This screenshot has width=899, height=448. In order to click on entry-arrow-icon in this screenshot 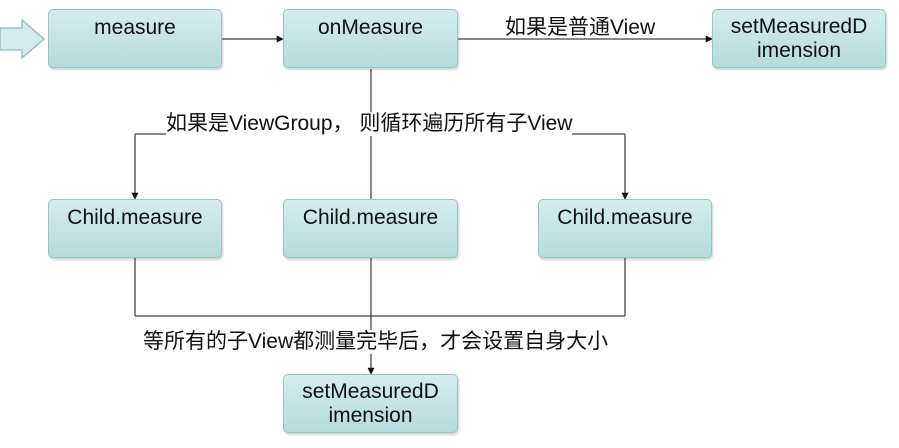, I will do `click(23, 39)`.